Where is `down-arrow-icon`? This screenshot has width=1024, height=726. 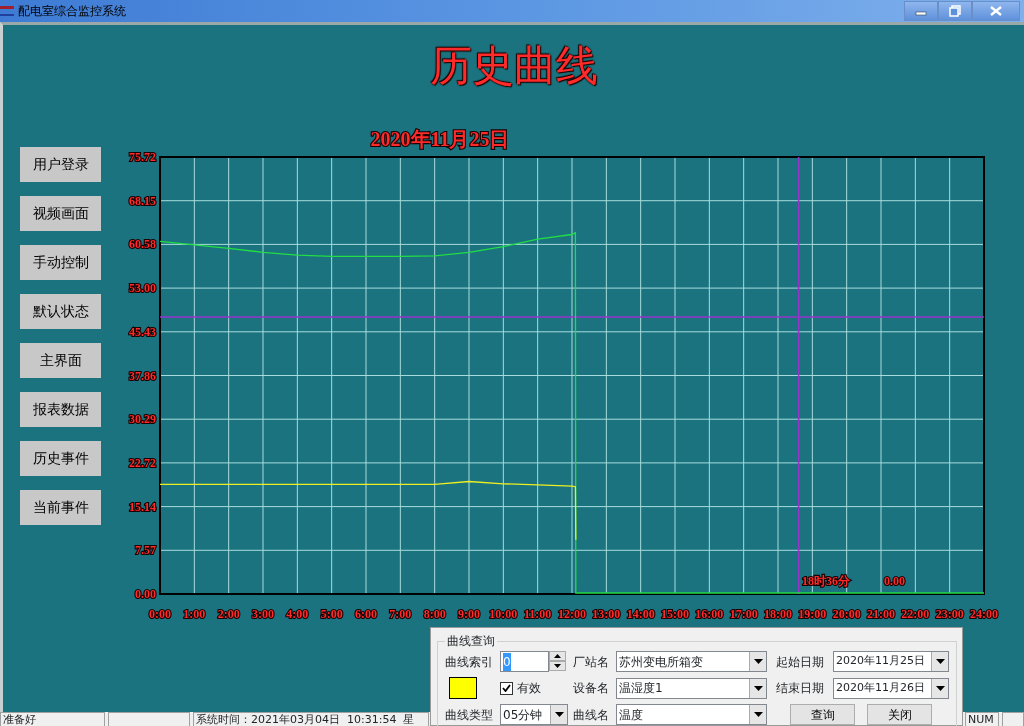
down-arrow-icon is located at coordinates (557, 666).